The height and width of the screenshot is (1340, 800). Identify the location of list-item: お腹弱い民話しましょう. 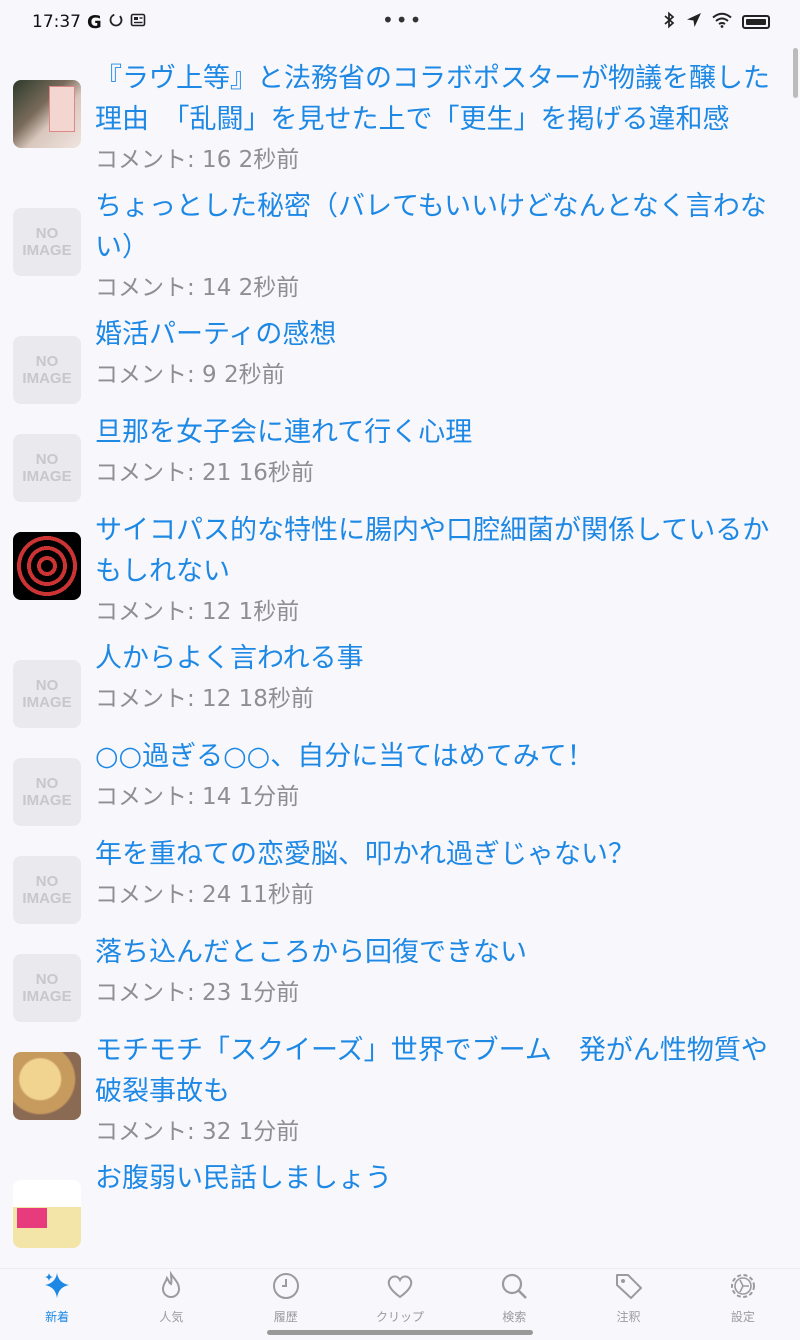
(400, 1199).